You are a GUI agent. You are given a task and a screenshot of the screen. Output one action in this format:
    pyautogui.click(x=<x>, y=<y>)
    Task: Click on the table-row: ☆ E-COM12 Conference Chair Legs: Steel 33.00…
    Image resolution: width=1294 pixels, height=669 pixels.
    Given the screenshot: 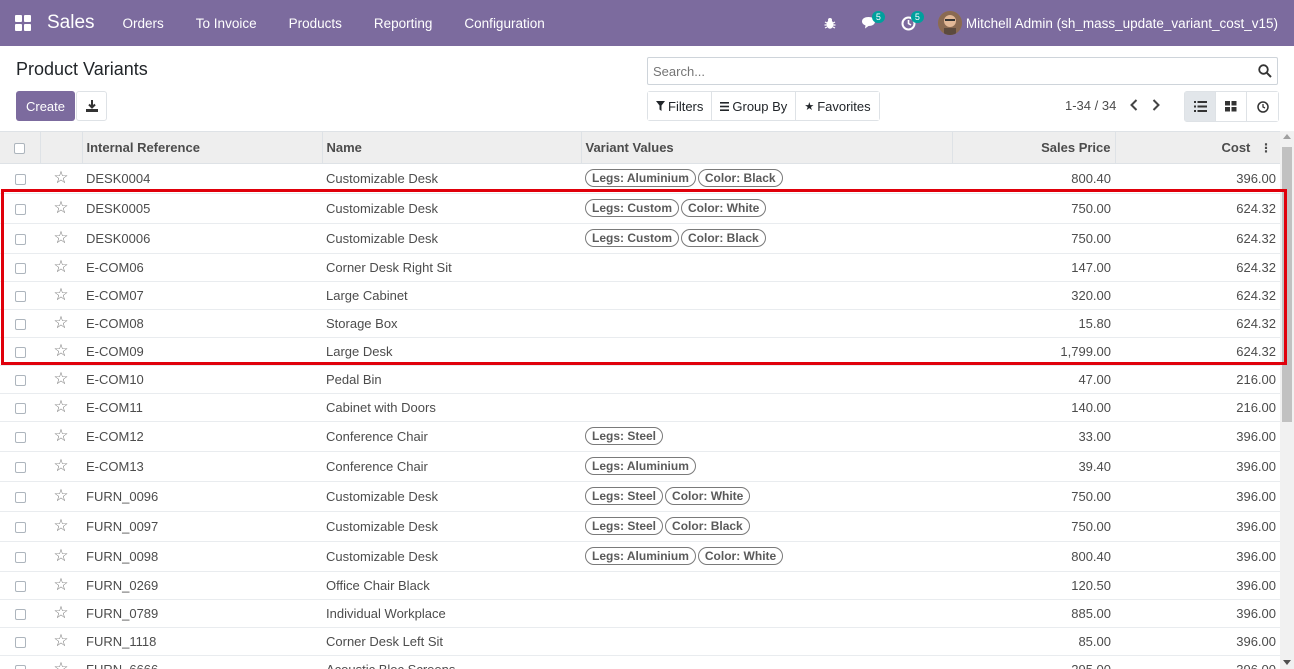 What is the action you would take?
    pyautogui.click(x=640, y=436)
    